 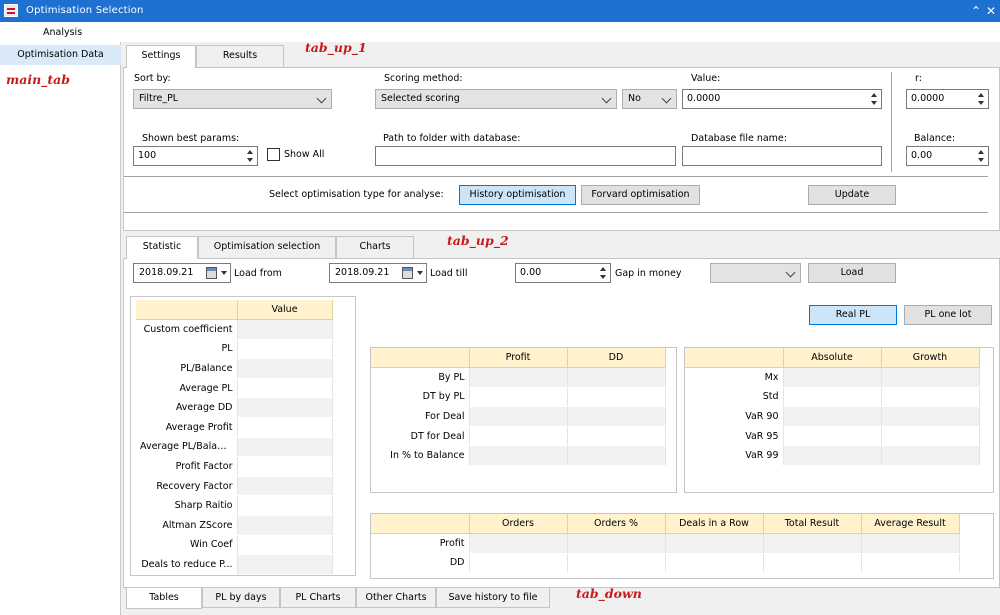 What do you see at coordinates (563, 273) in the screenshot?
I see `gap-stepper: 0.00` at bounding box center [563, 273].